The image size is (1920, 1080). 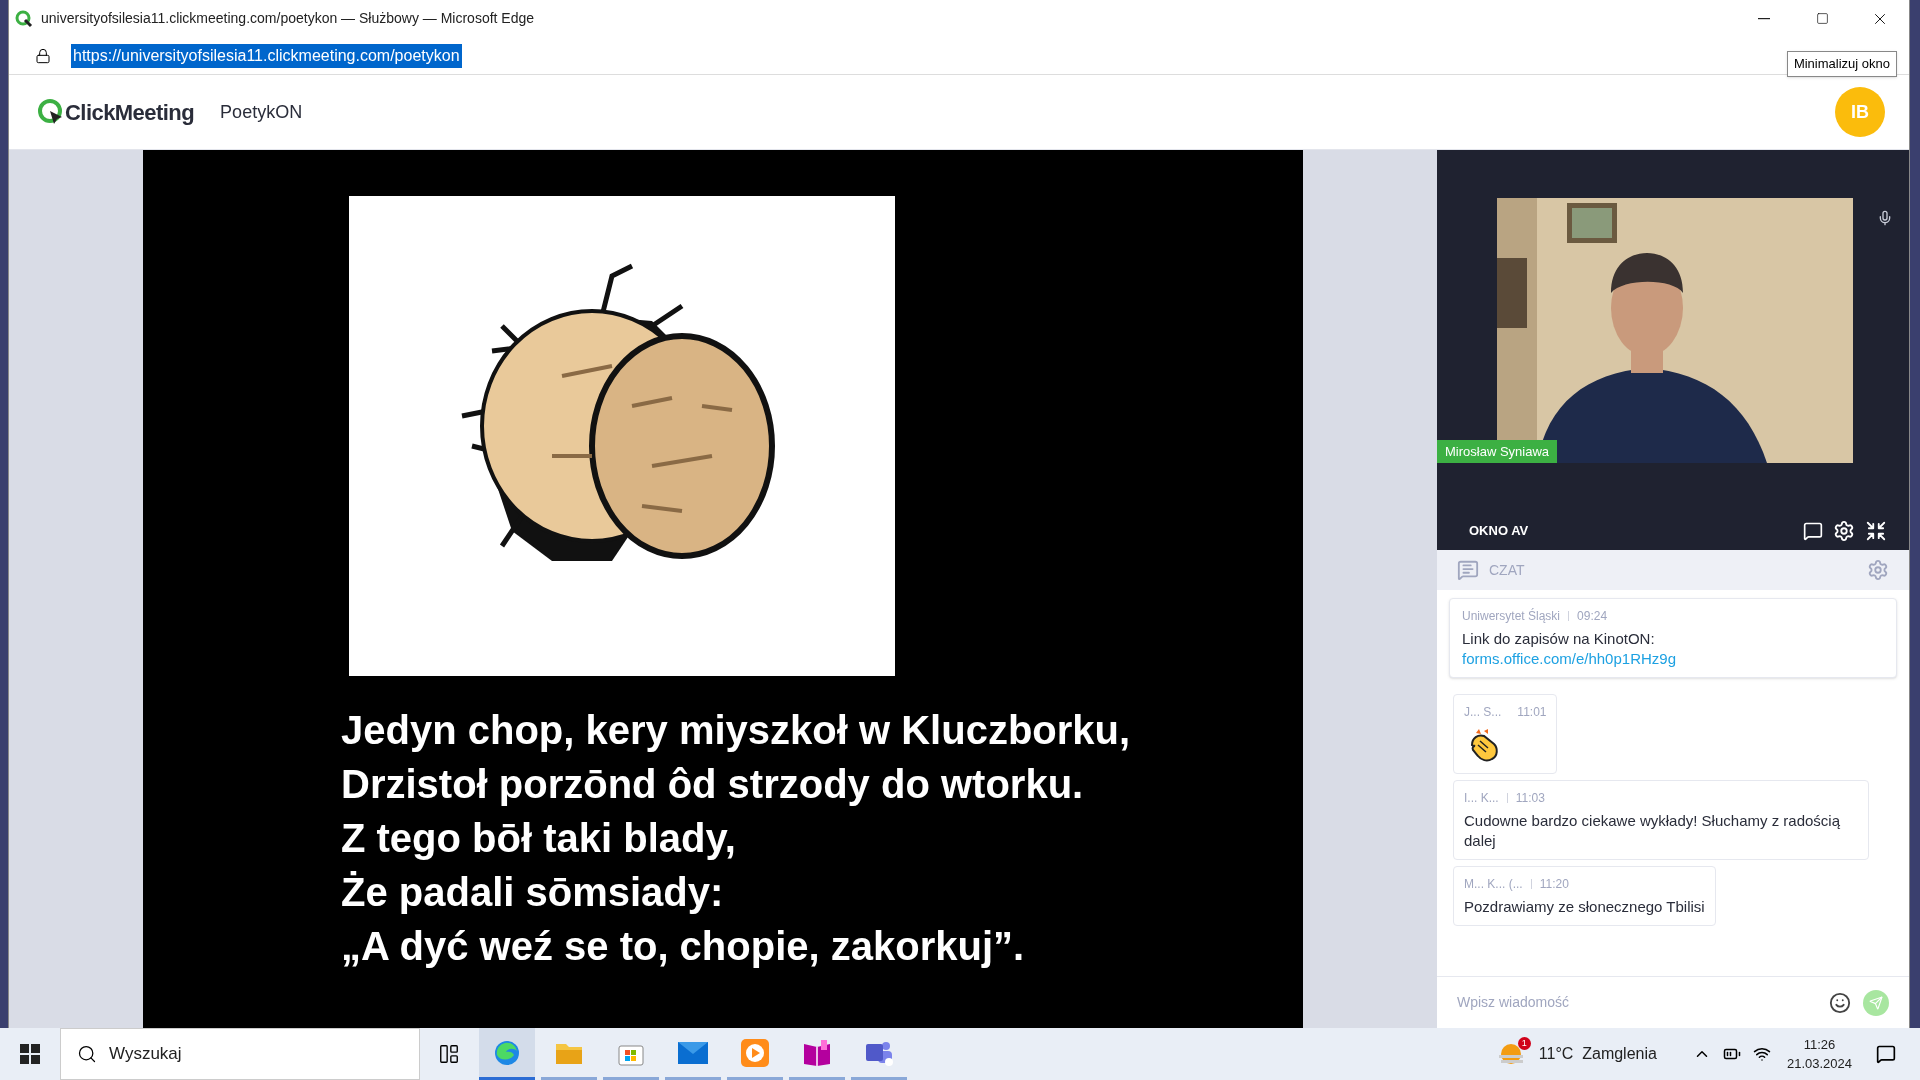 I want to click on mail-icon, so click(x=693, y=1052).